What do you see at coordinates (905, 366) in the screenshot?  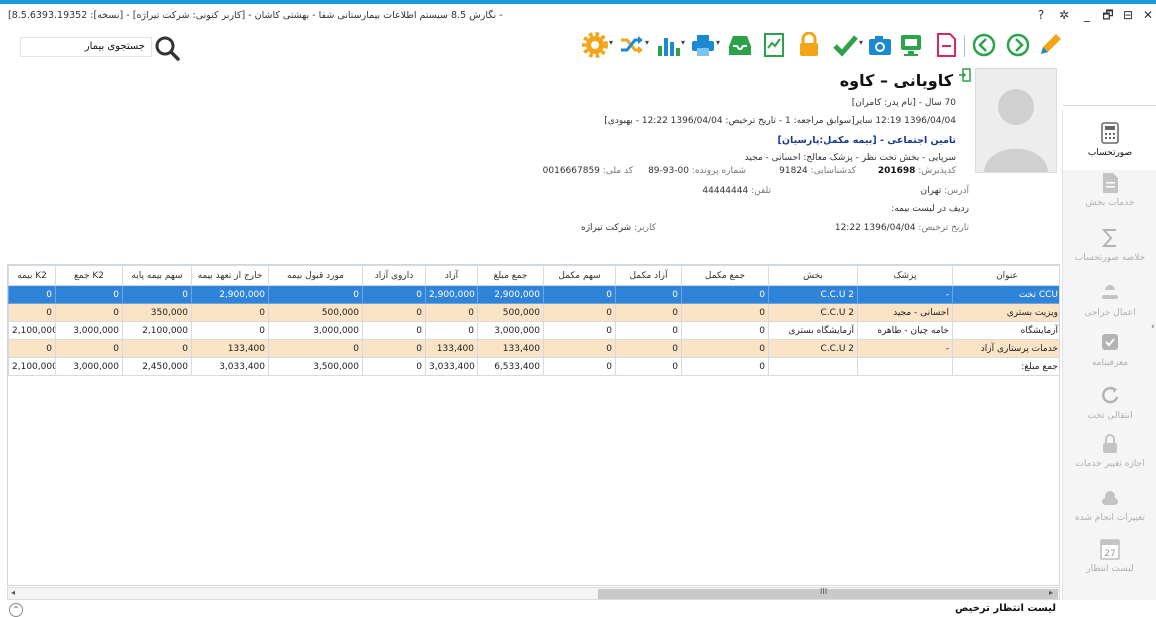 I see `table-cell` at bounding box center [905, 366].